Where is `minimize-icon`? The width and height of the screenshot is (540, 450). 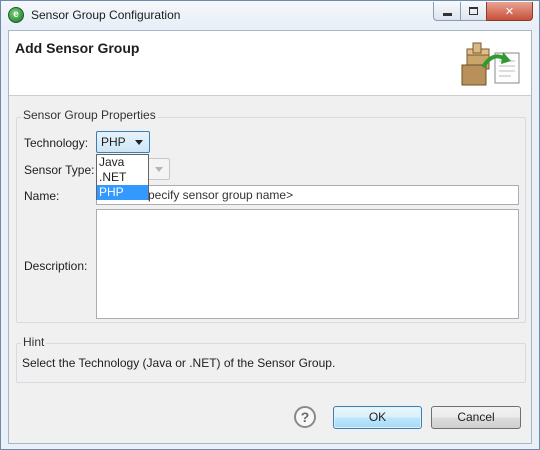
minimize-icon is located at coordinates (447, 14).